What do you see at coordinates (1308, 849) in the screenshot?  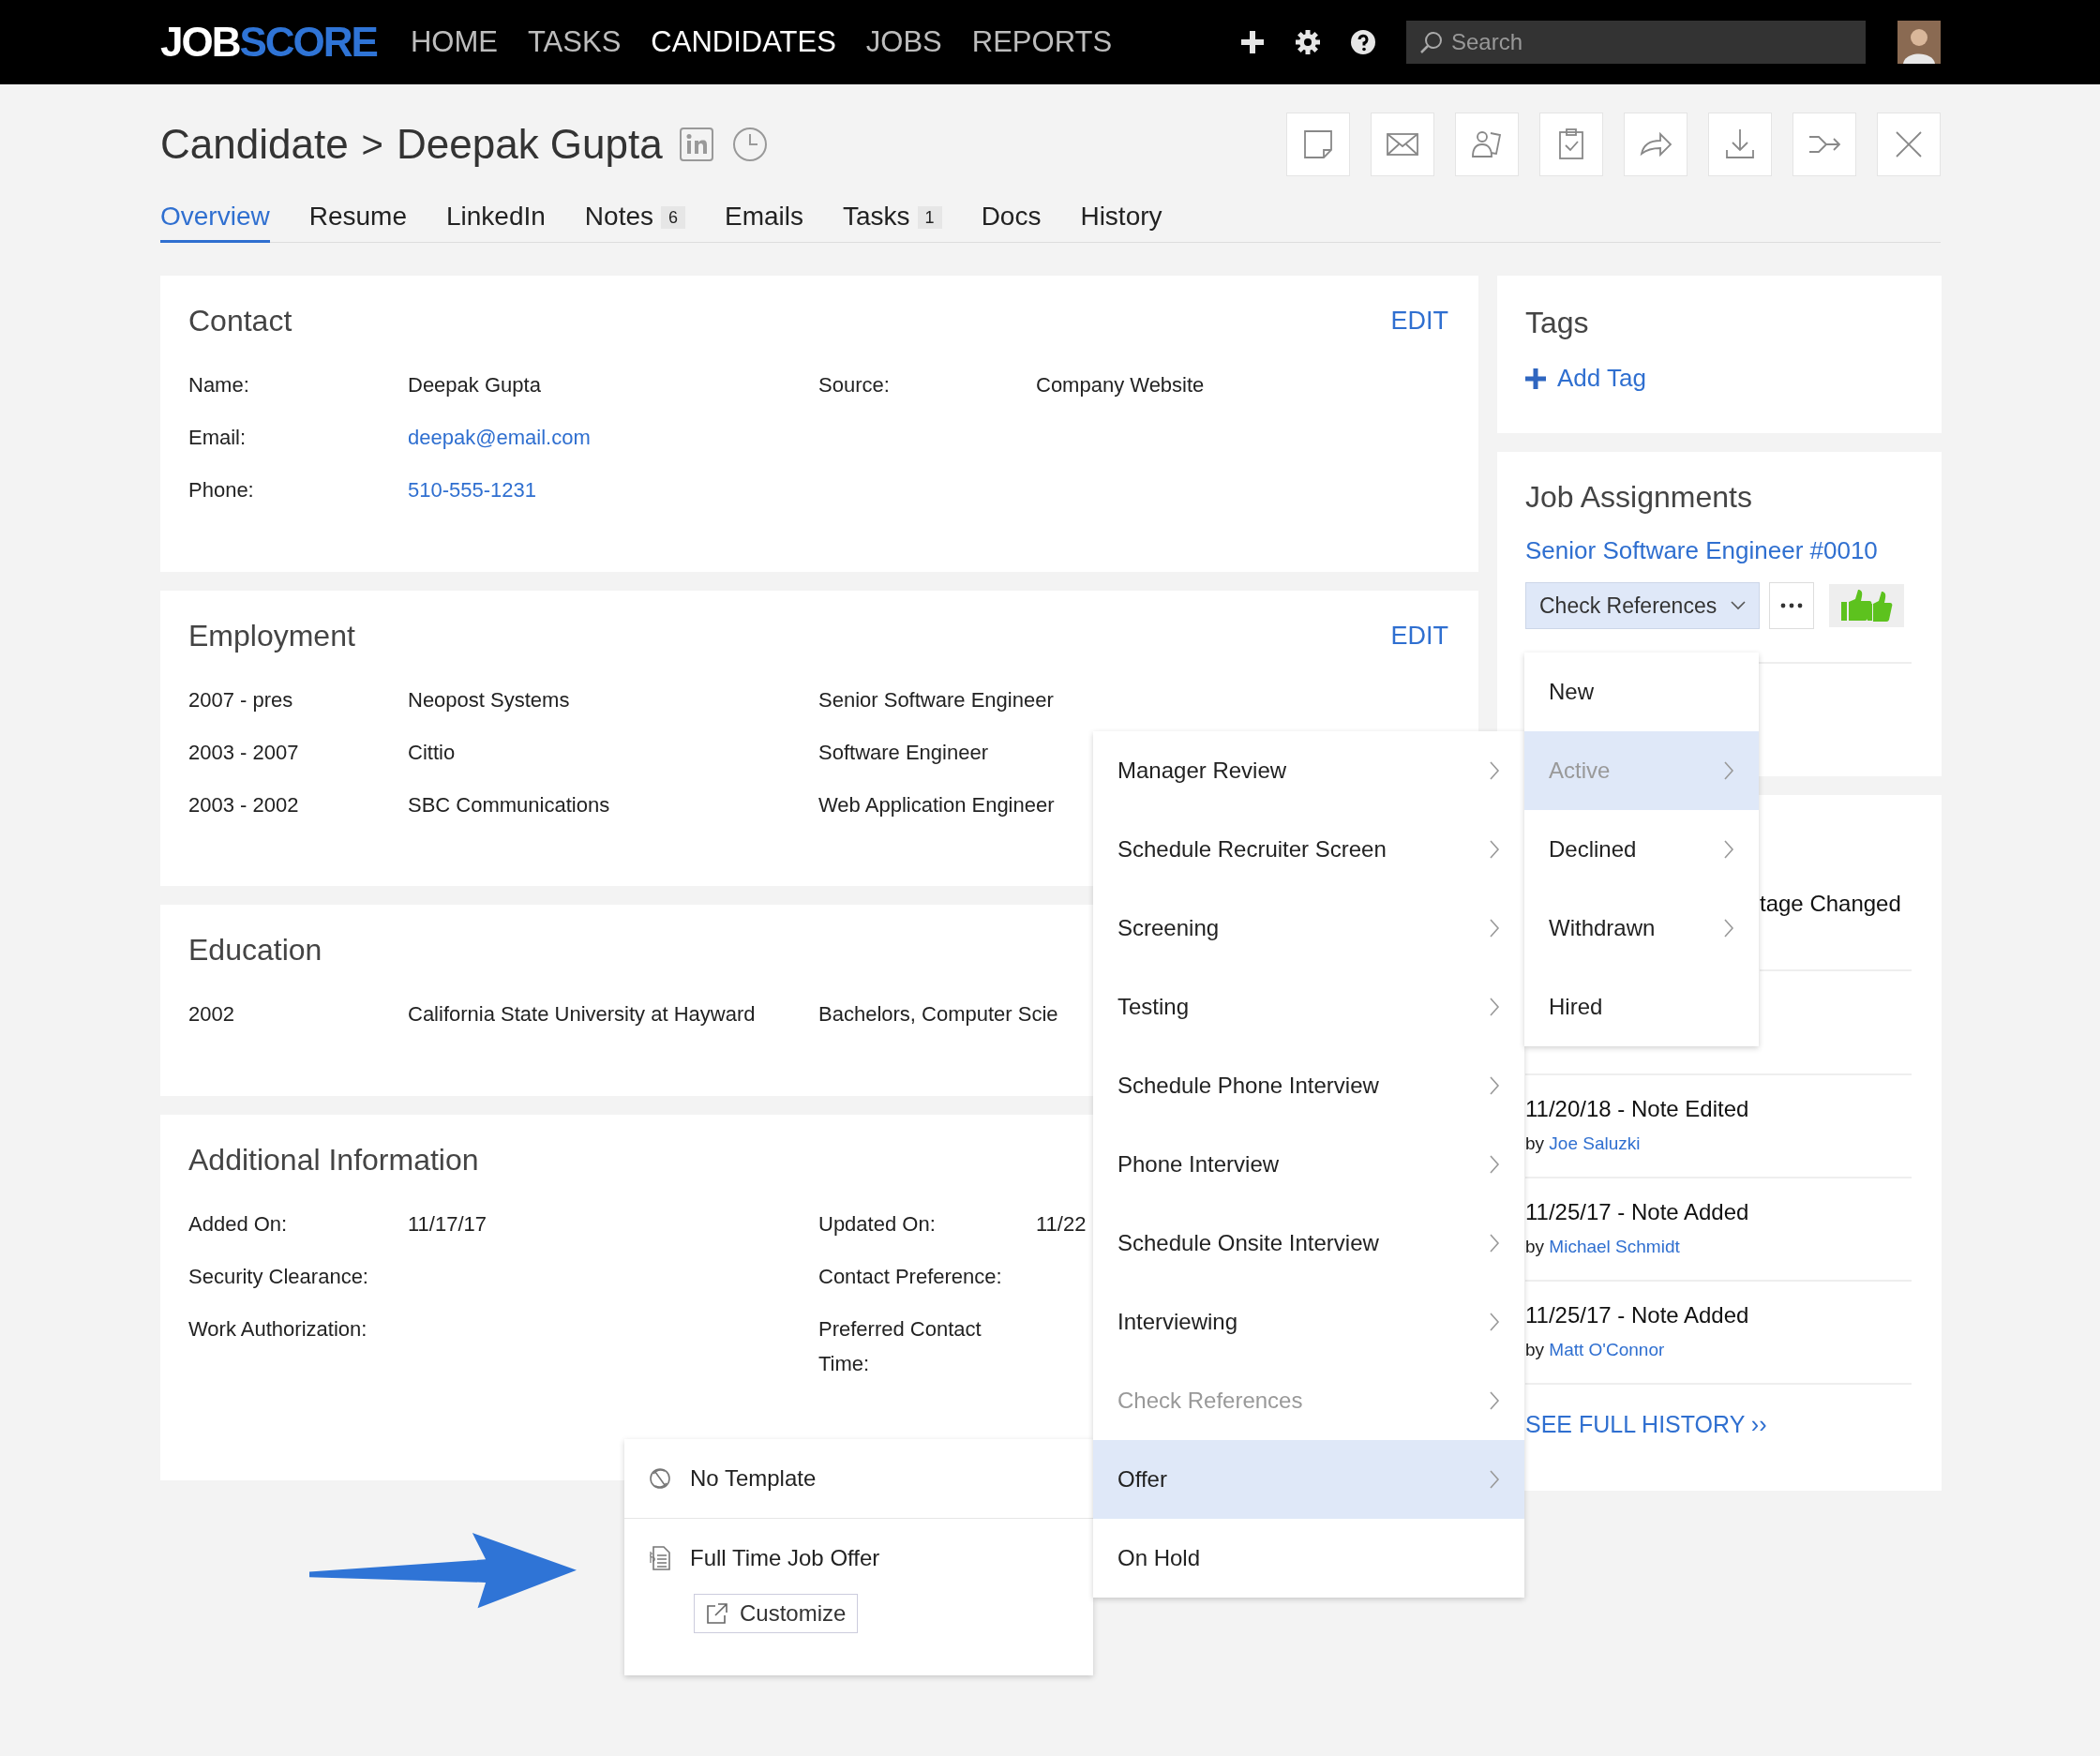 I see `menu-item: Schedule Recruiter Screen` at bounding box center [1308, 849].